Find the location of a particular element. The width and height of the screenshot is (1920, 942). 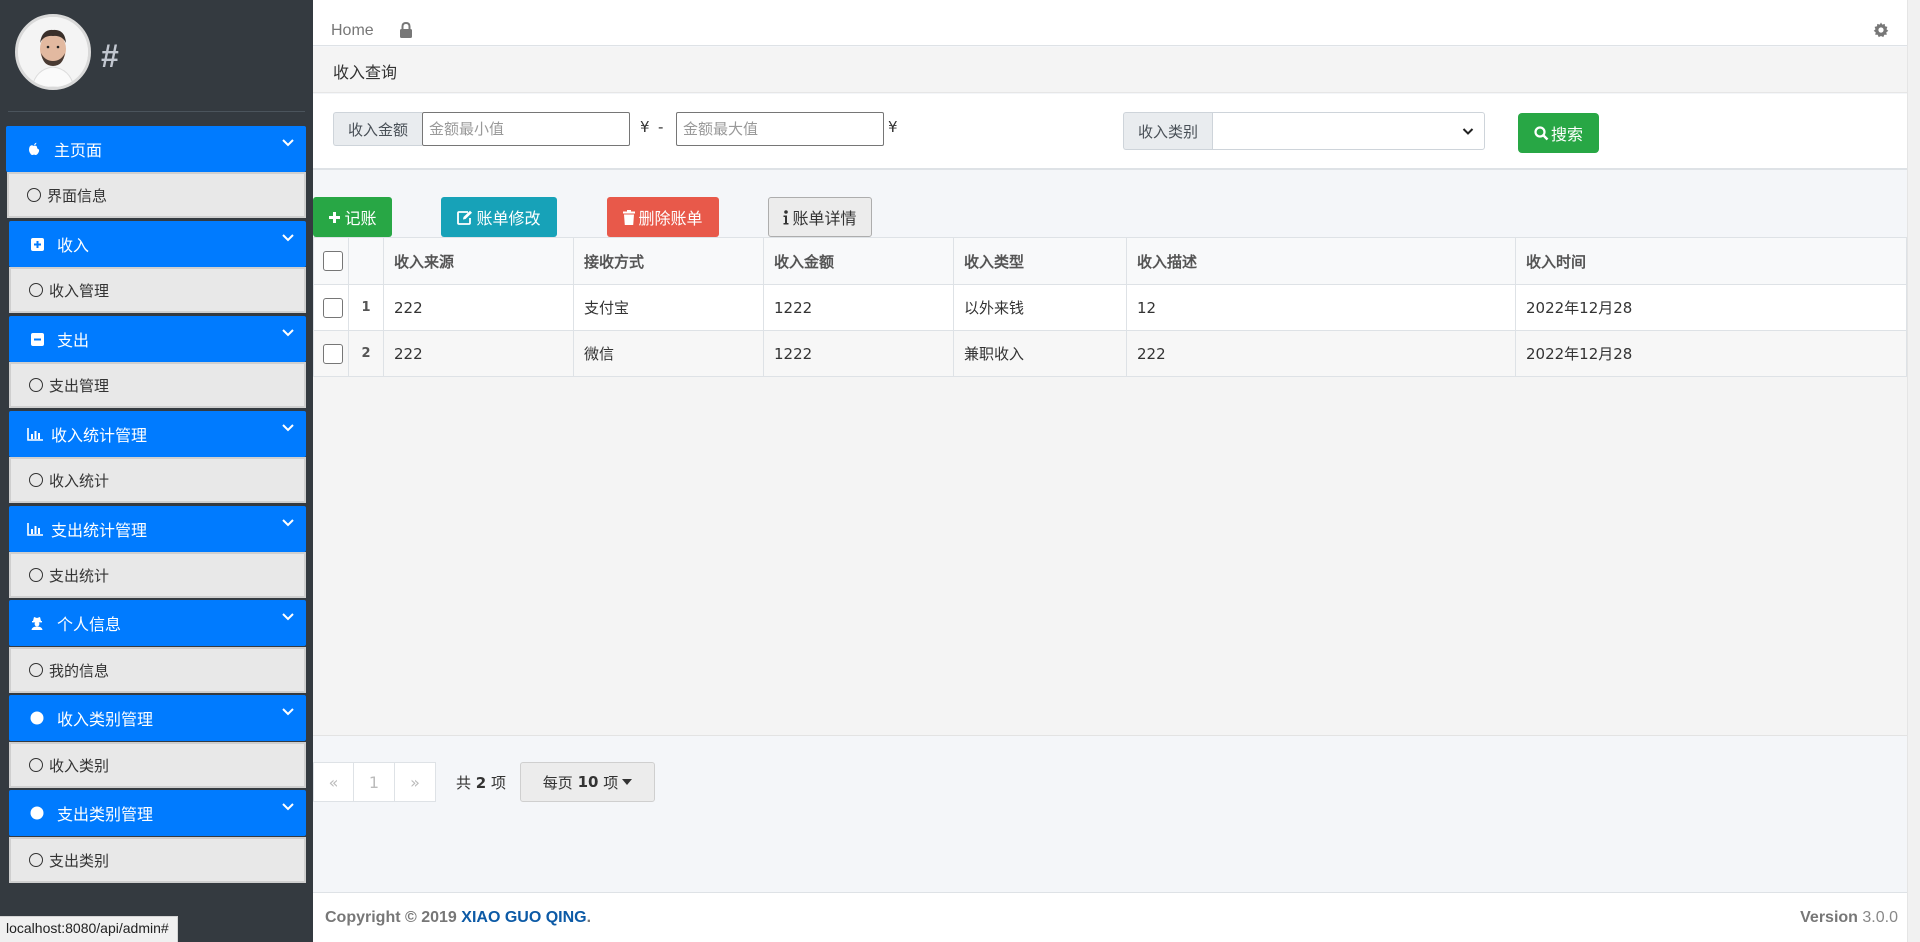

table-row: 1 222 支付宝 1222 以外来钱 12 2022年12月28 is located at coordinates (1110, 307).